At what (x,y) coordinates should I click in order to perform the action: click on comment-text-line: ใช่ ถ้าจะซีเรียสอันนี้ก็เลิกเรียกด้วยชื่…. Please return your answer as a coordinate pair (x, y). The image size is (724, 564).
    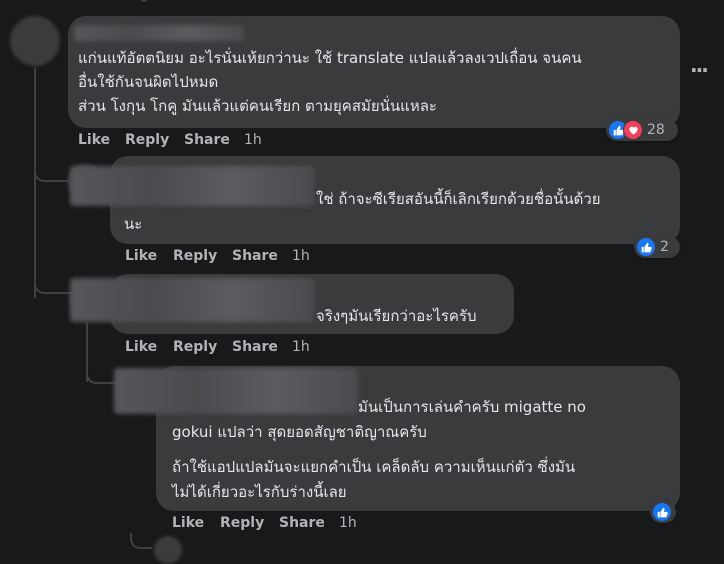
    Looking at the image, I should click on (458, 199).